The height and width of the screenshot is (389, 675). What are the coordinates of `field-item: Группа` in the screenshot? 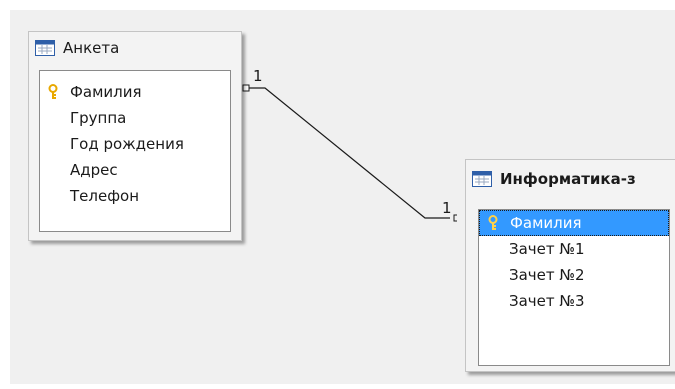 It's located at (135, 118).